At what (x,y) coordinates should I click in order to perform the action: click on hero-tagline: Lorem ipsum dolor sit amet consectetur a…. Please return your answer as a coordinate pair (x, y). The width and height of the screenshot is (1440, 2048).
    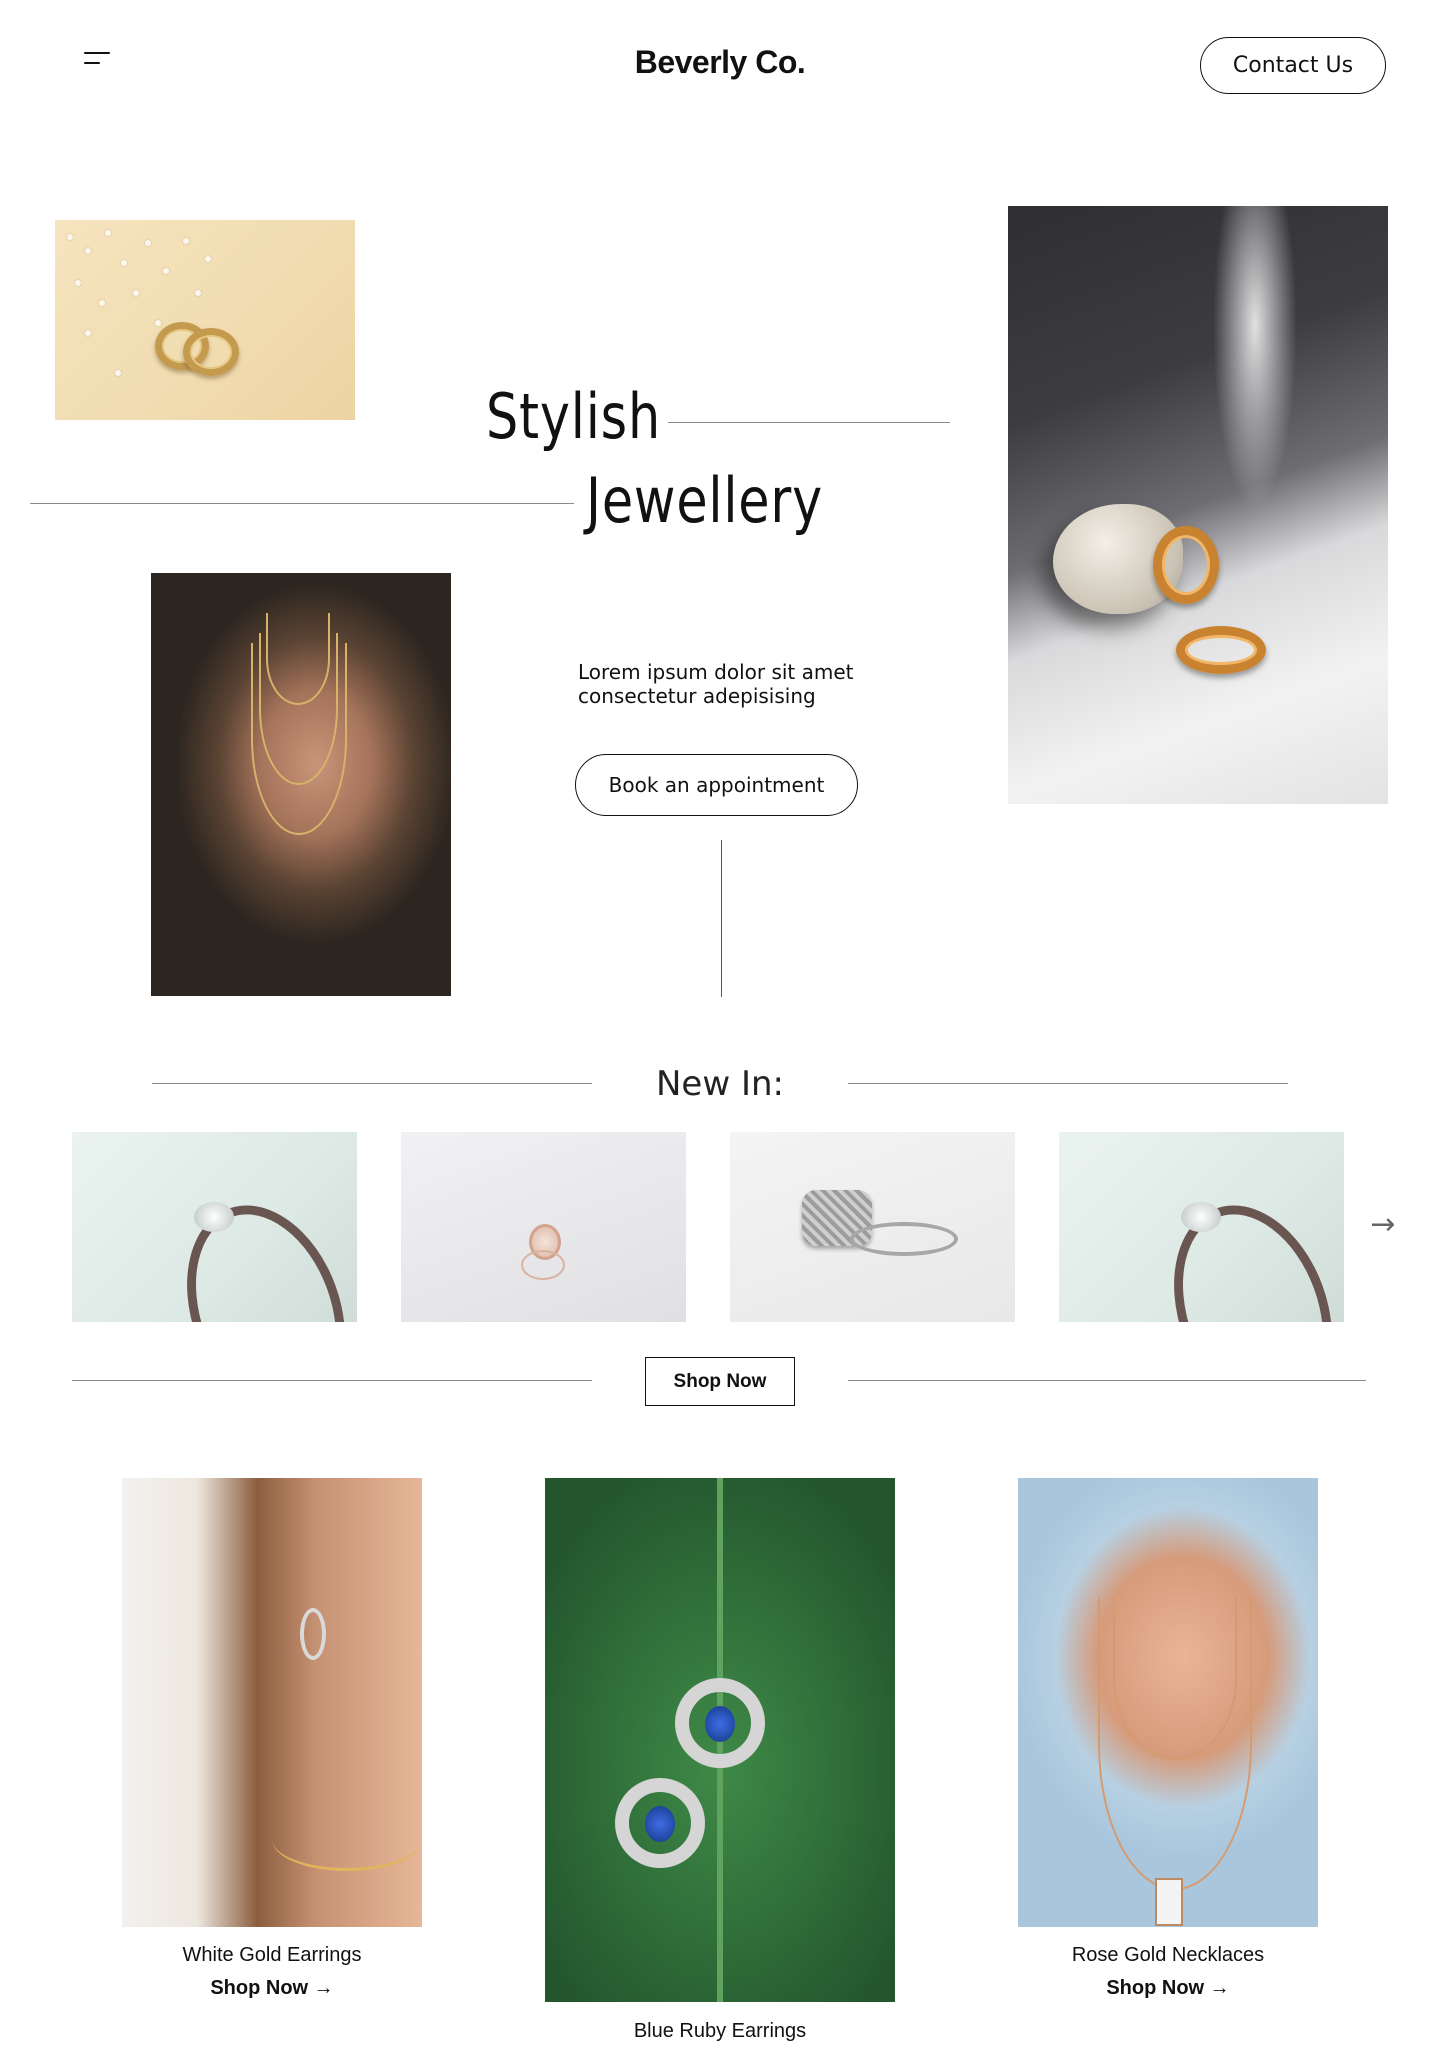
    Looking at the image, I should click on (743, 684).